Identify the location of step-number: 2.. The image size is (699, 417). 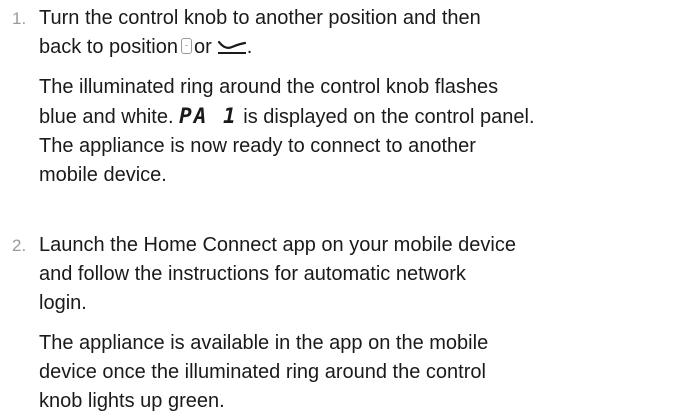
(19, 245).